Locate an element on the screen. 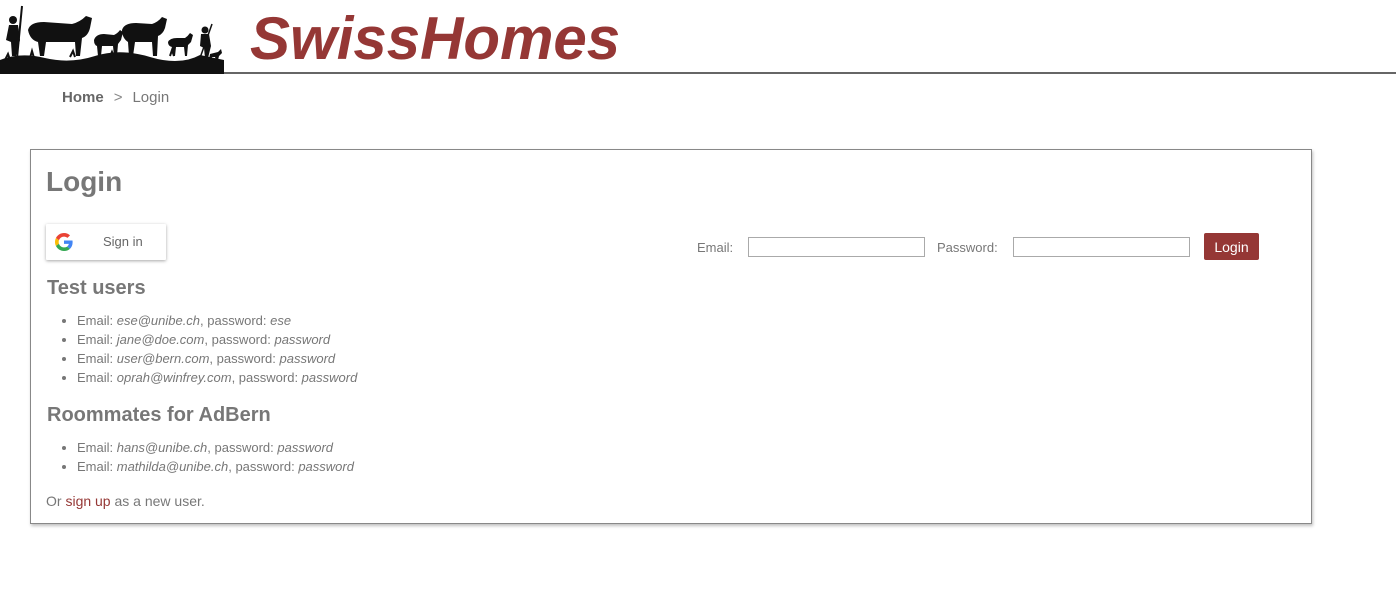 The height and width of the screenshot is (610, 1396). list-item: Email: hans@unibe.ch, password: password is located at coordinates (215, 447).